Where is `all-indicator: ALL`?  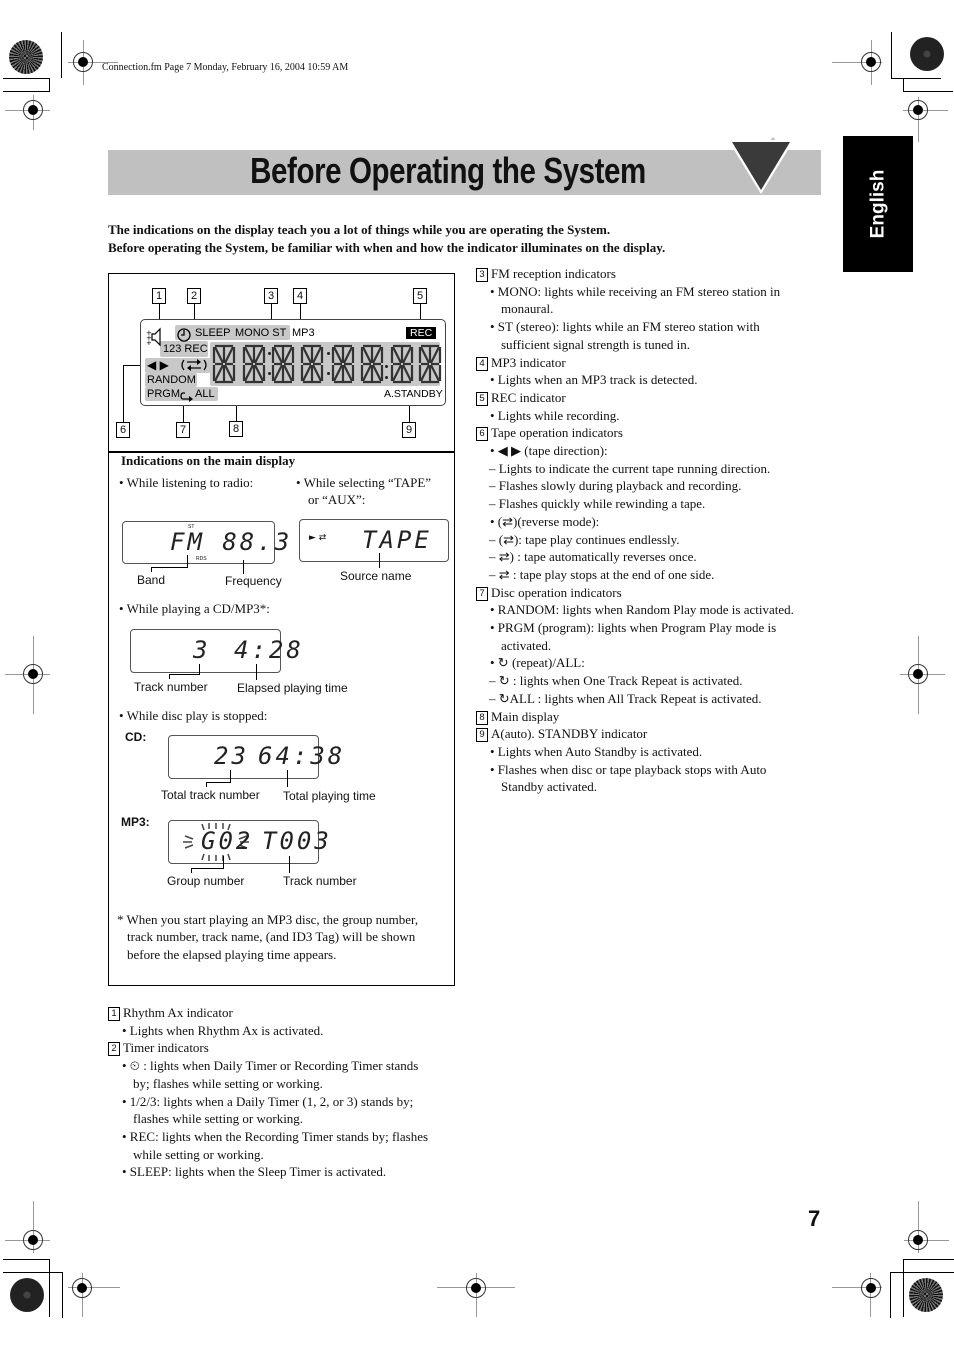
all-indicator: ALL is located at coordinates (205, 394).